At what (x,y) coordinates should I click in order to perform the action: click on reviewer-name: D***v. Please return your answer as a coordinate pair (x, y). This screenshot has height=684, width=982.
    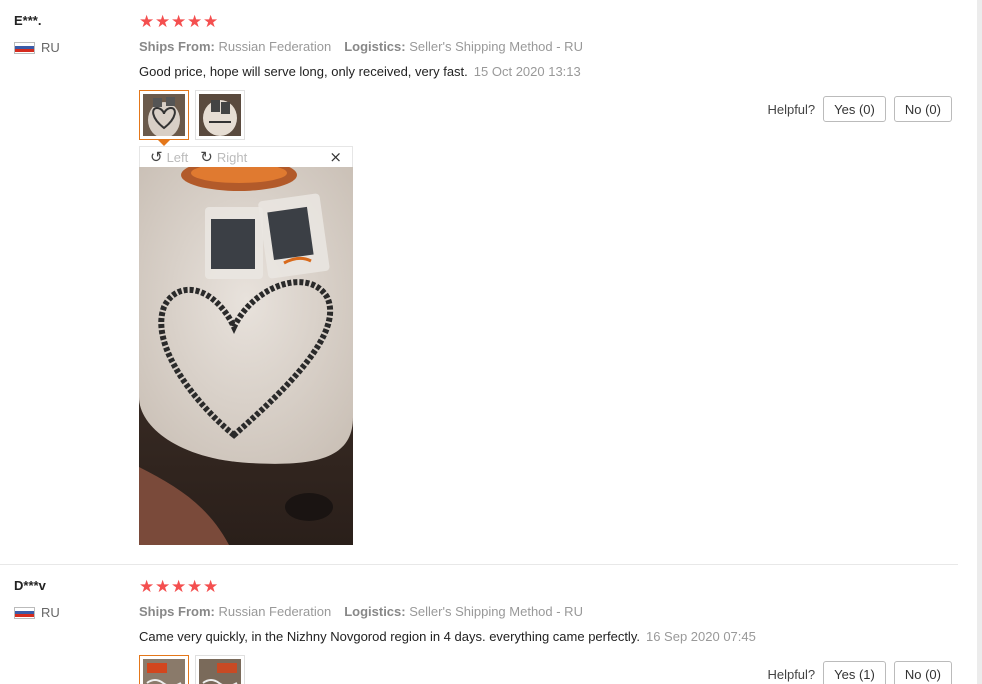
    Looking at the image, I should click on (30, 585).